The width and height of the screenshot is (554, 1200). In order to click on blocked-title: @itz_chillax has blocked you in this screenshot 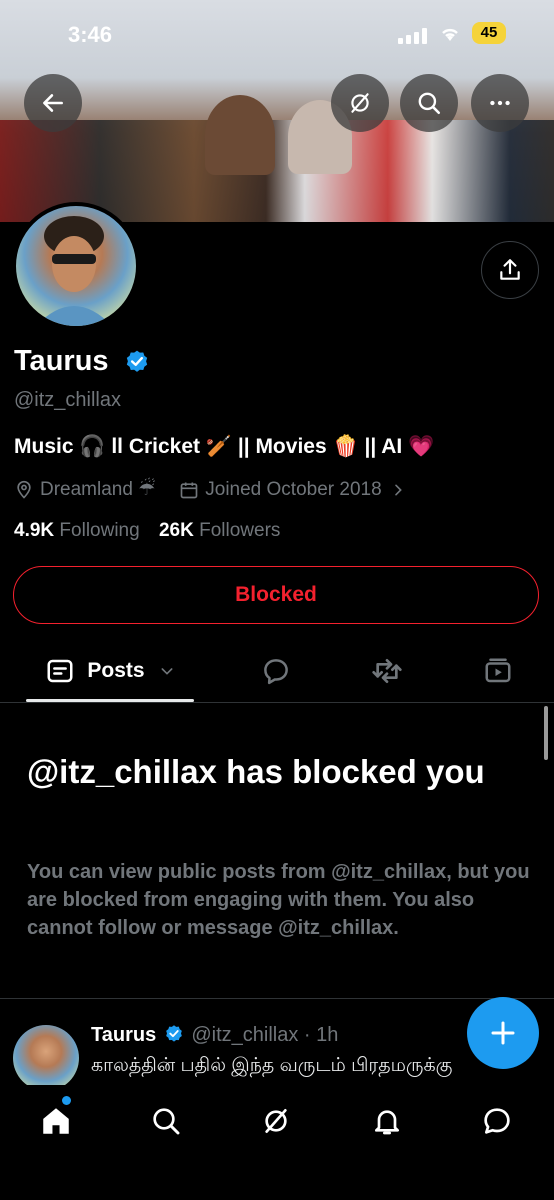, I will do `click(256, 771)`.